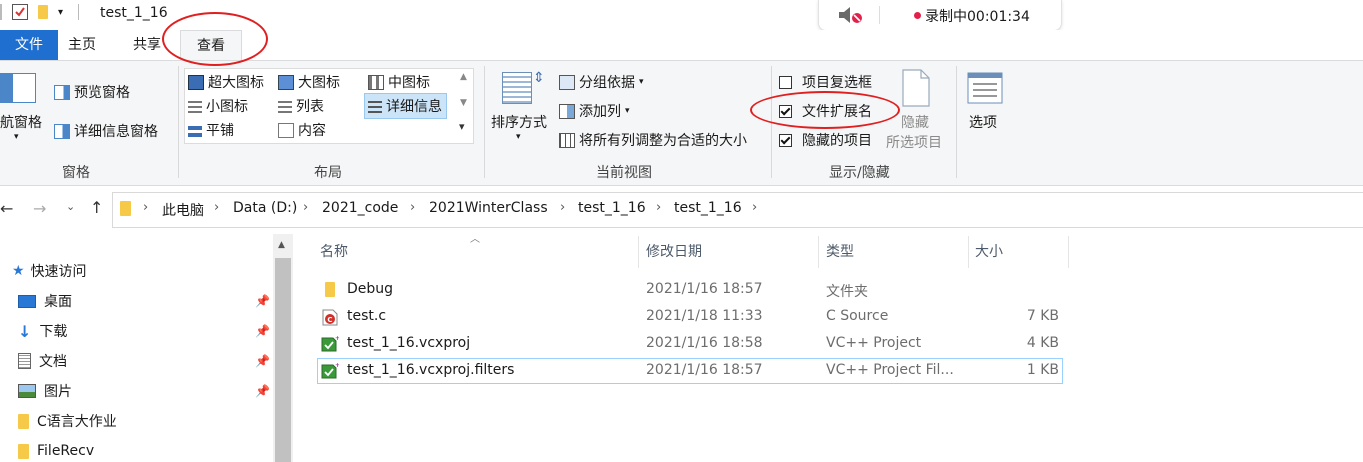  What do you see at coordinates (1020, 252) in the screenshot?
I see `column-header-size: 大小` at bounding box center [1020, 252].